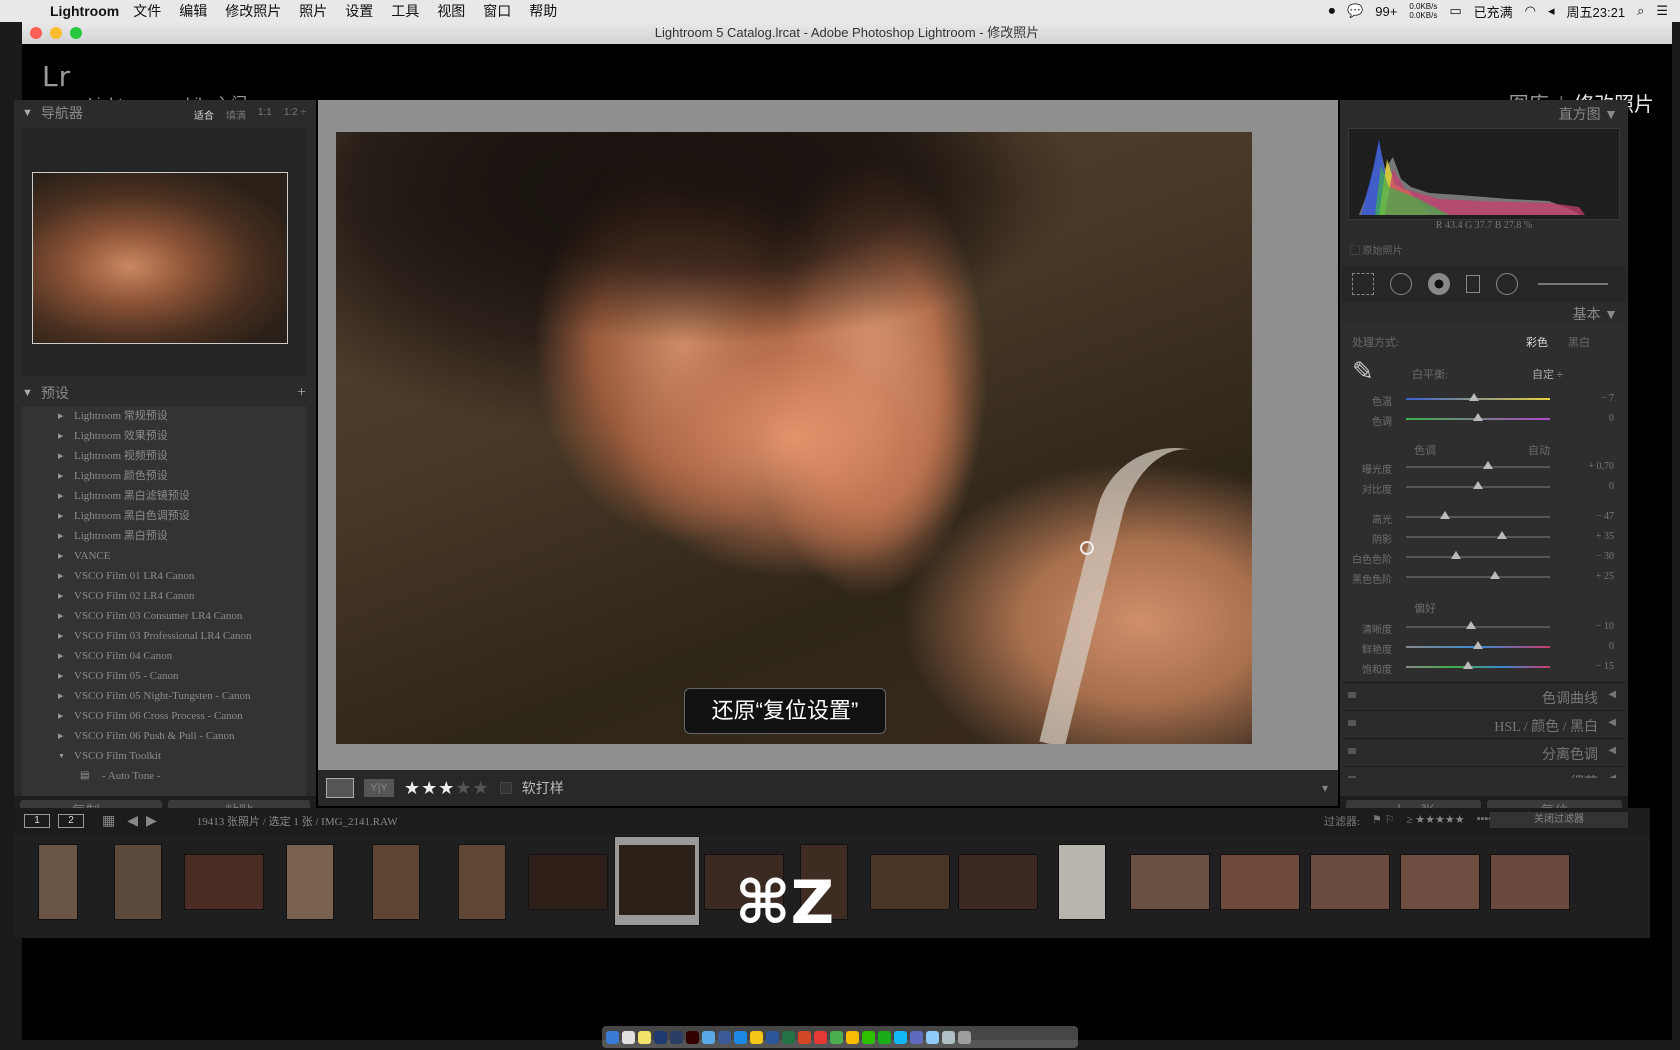  Describe the element at coordinates (359, 11) in the screenshot. I see `menu-settings: 设置` at that location.